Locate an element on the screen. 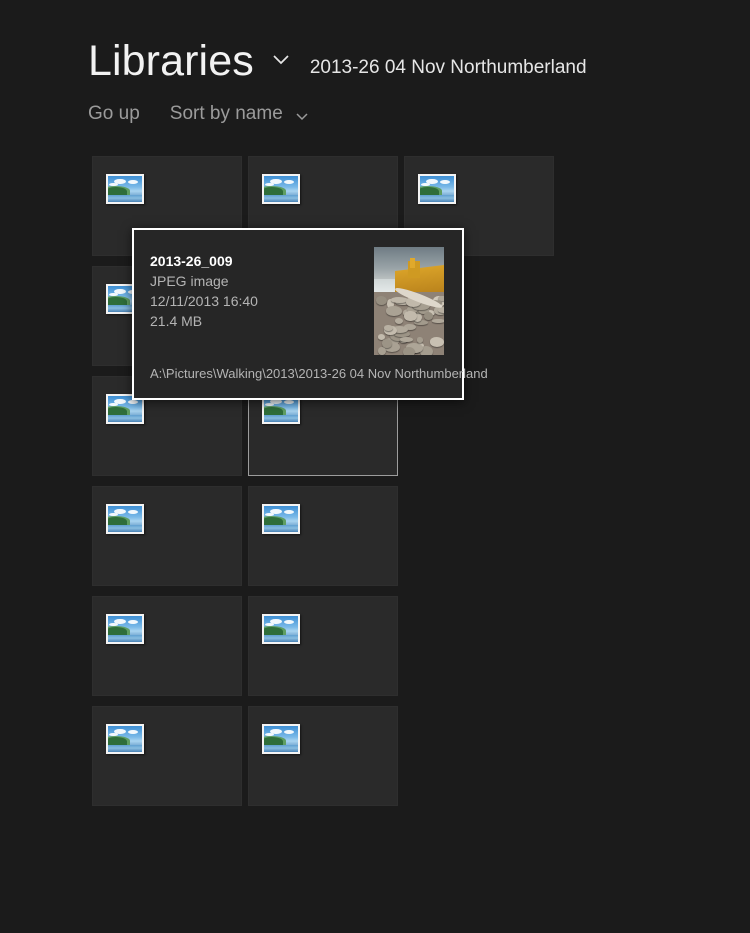 The width and height of the screenshot is (750, 933). photo-preview-thumbnail is located at coordinates (409, 301).